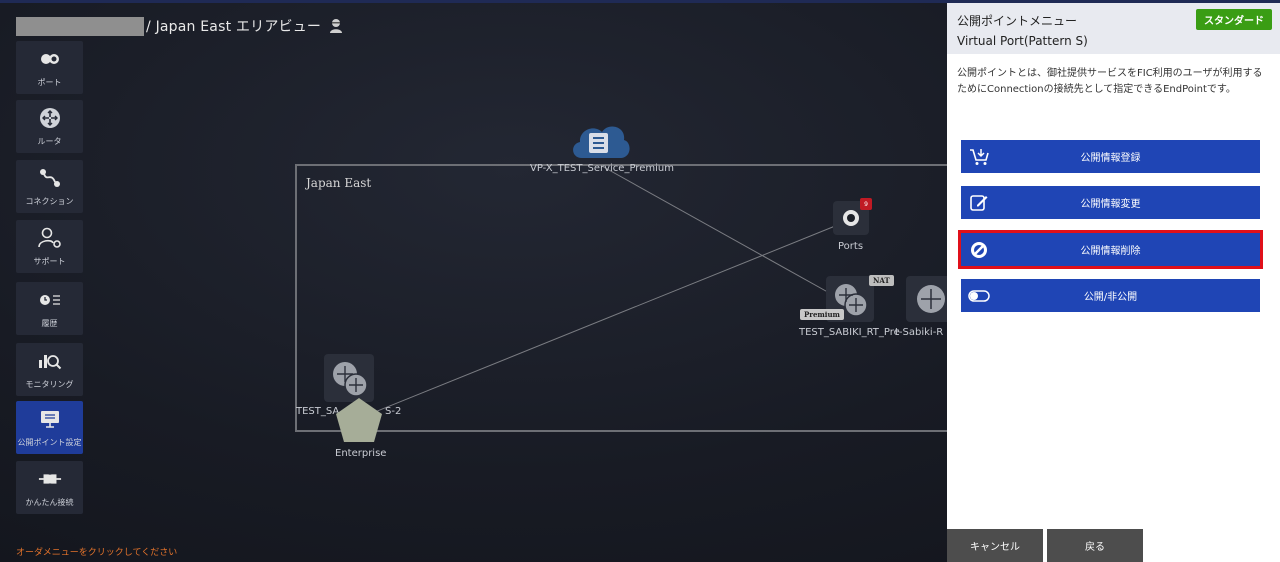 The height and width of the screenshot is (562, 1280). What do you see at coordinates (995, 545) in the screenshot?
I see `cancel-button: キャンセル` at bounding box center [995, 545].